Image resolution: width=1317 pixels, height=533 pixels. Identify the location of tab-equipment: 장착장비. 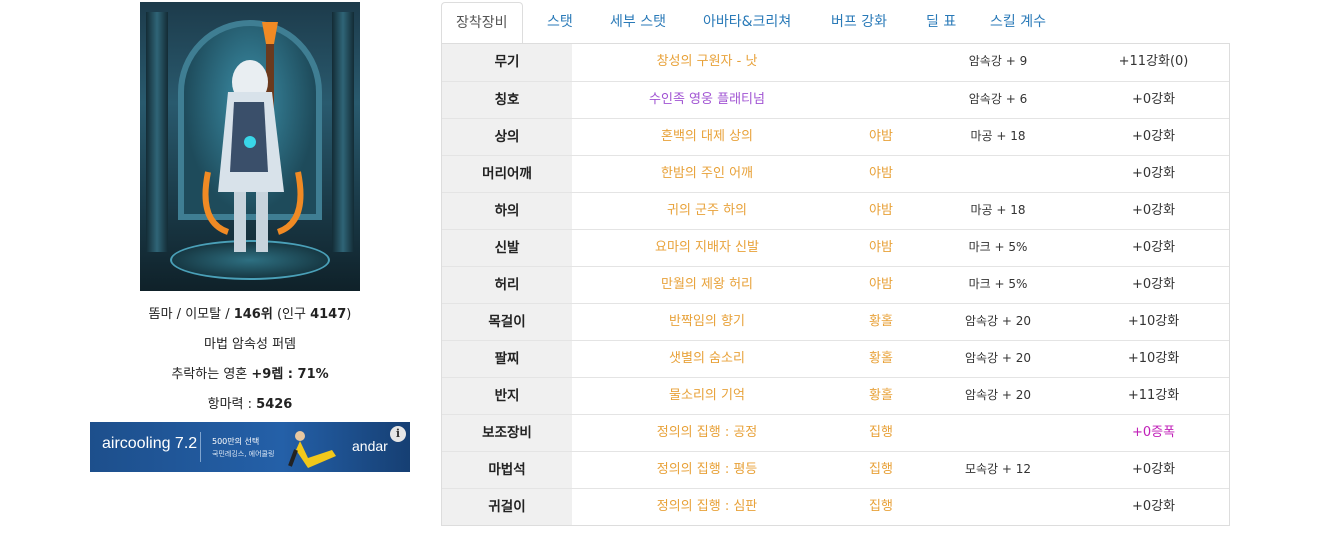
(482, 23).